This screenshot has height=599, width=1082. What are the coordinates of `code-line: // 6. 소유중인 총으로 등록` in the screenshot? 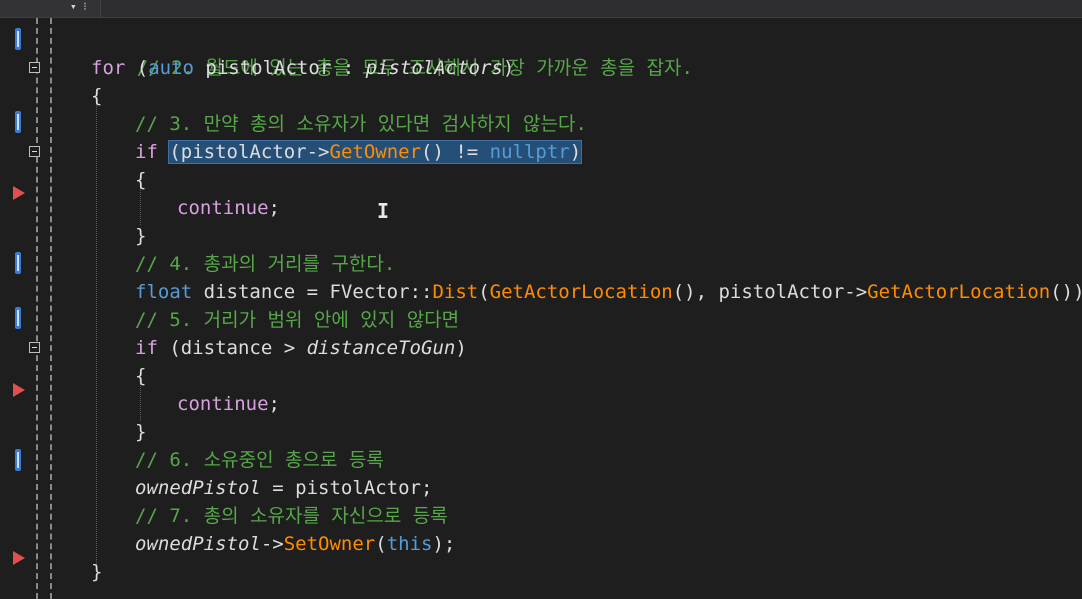 It's located at (259, 460).